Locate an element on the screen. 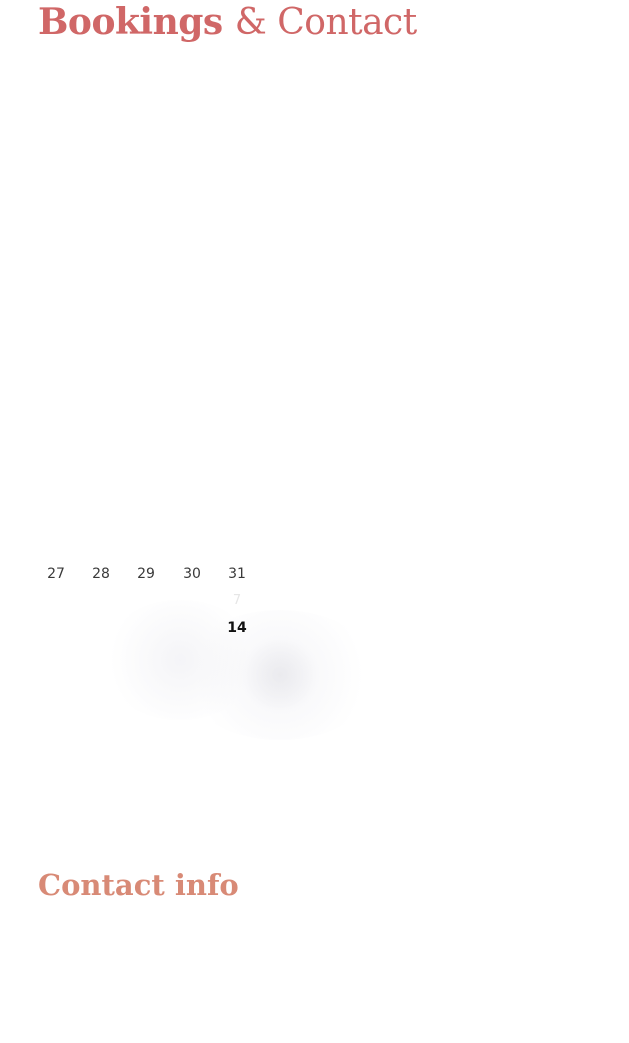  calendar-day: 31 is located at coordinates (237, 574).